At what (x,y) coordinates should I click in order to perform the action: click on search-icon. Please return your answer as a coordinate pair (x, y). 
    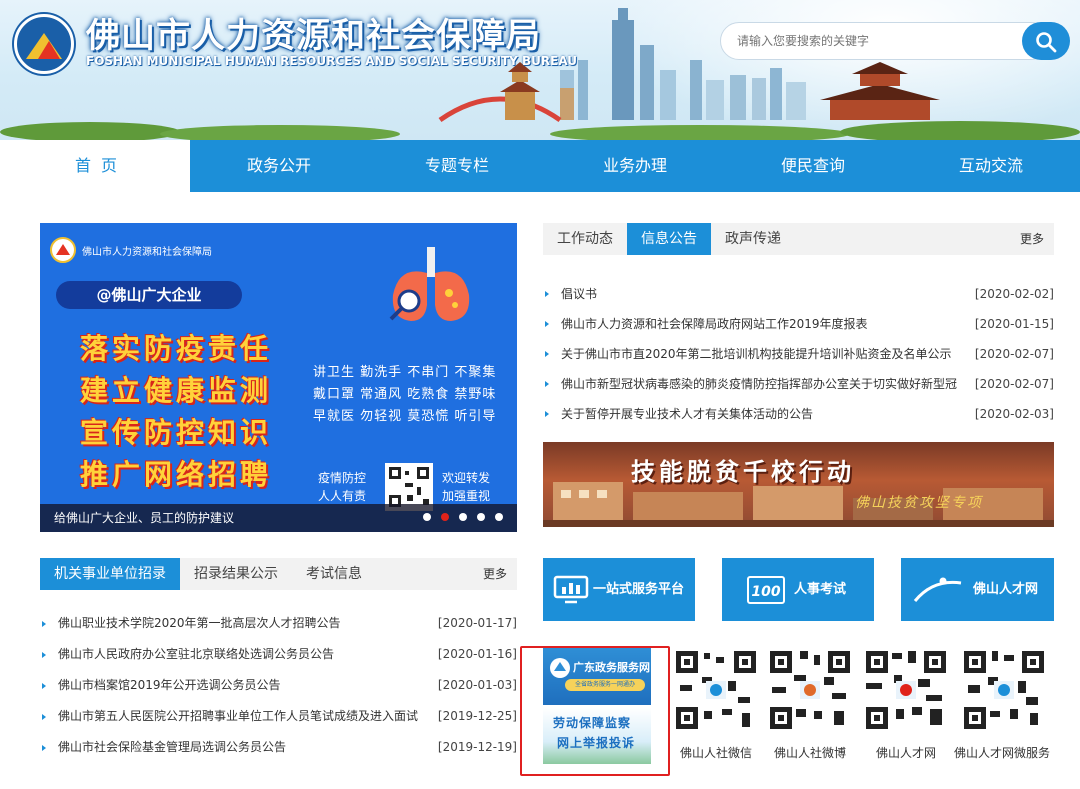
    Looking at the image, I should click on (1046, 42).